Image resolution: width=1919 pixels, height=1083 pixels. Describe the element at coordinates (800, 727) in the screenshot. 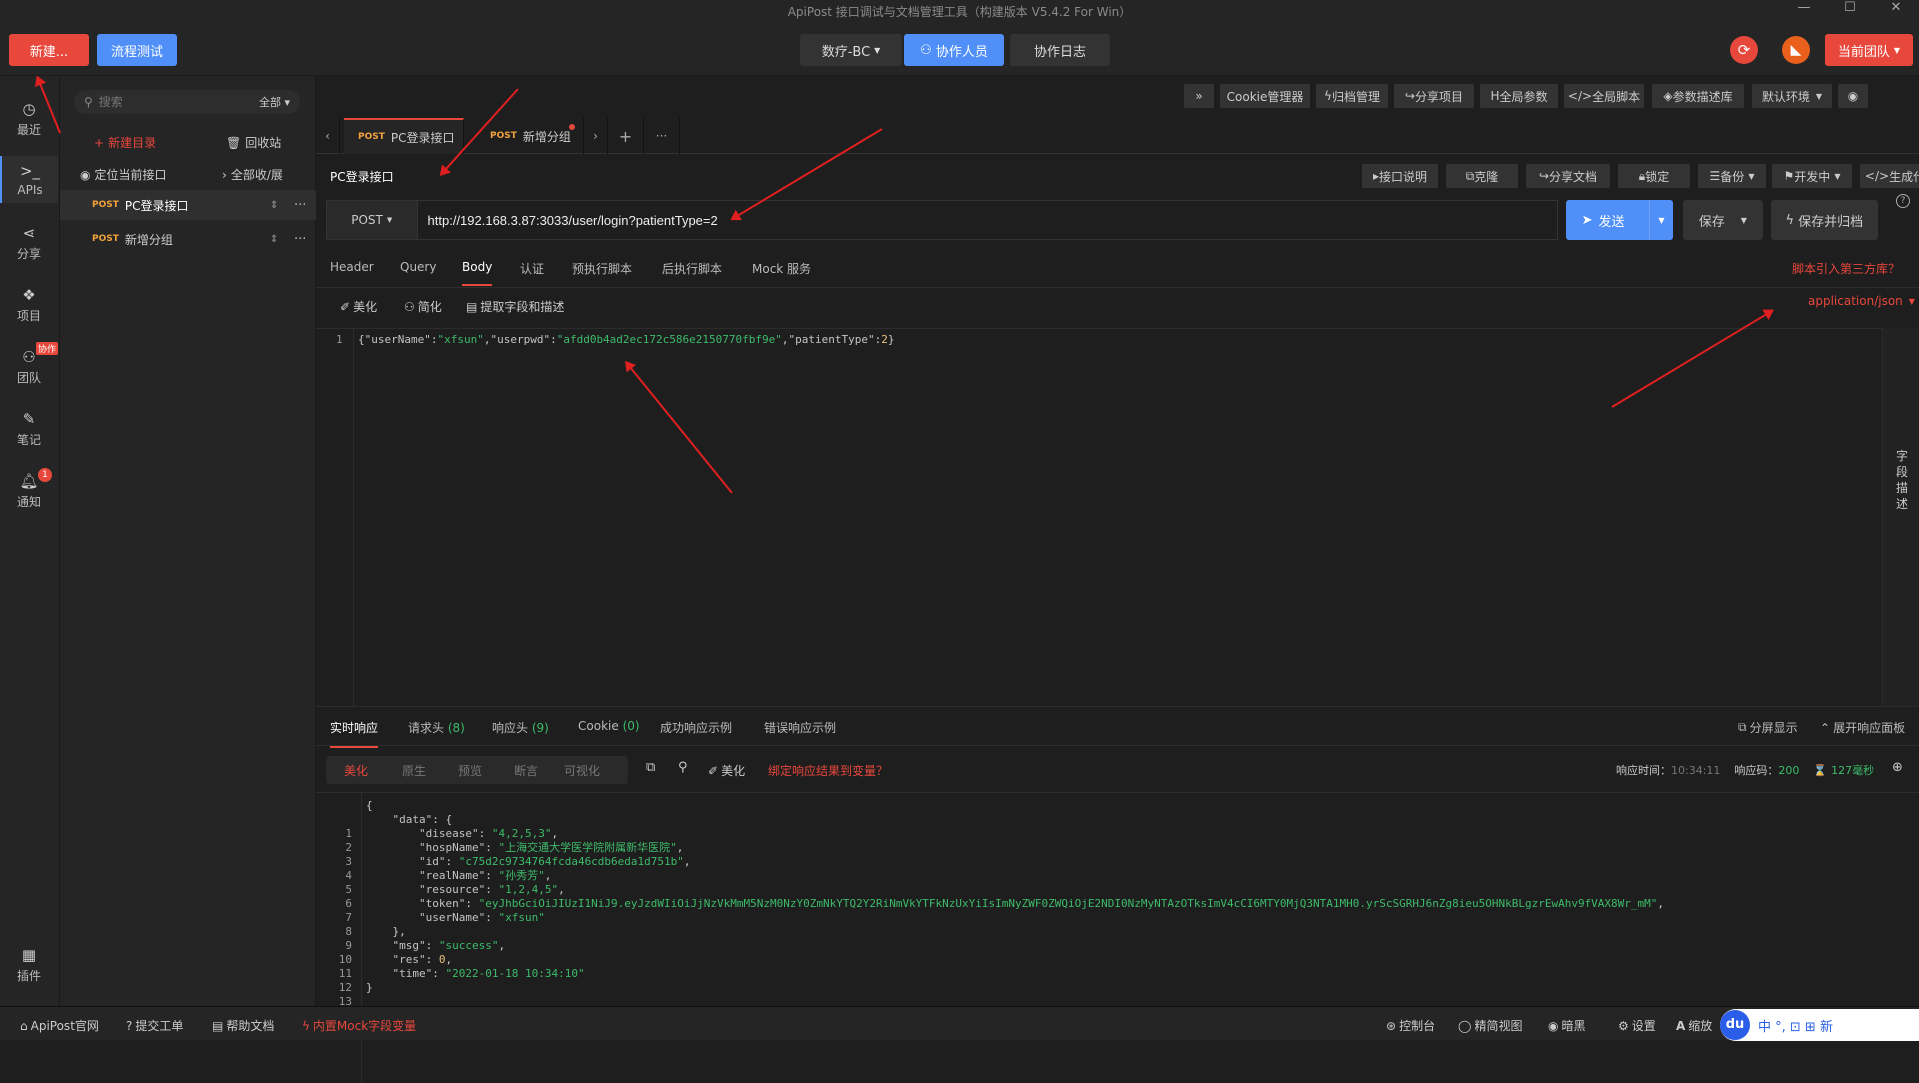

I see `tab-error-example: 错误响应示例` at that location.